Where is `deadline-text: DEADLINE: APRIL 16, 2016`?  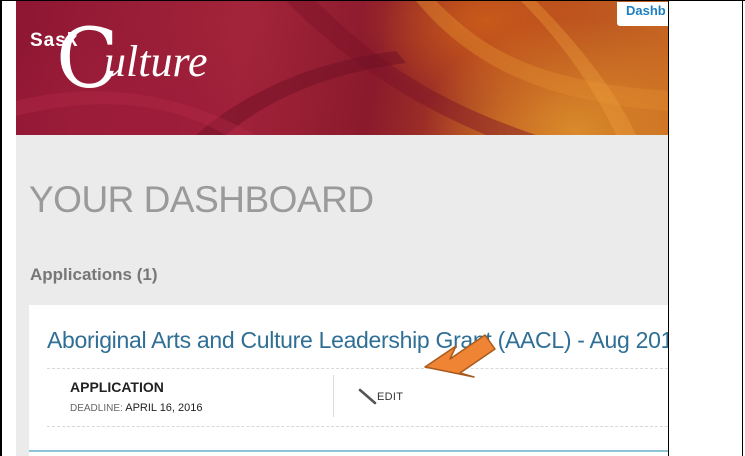
deadline-text: DEADLINE: APRIL 16, 2016 is located at coordinates (136, 408).